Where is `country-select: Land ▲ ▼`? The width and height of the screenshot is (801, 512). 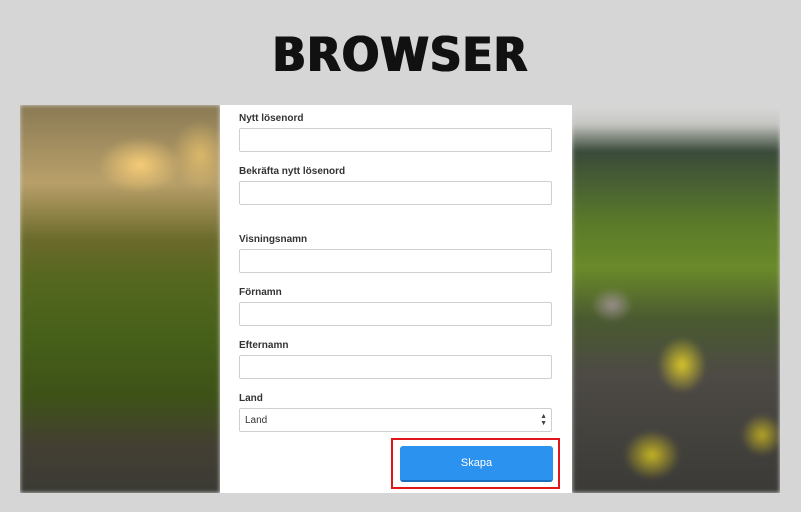 country-select: Land ▲ ▼ is located at coordinates (395, 420).